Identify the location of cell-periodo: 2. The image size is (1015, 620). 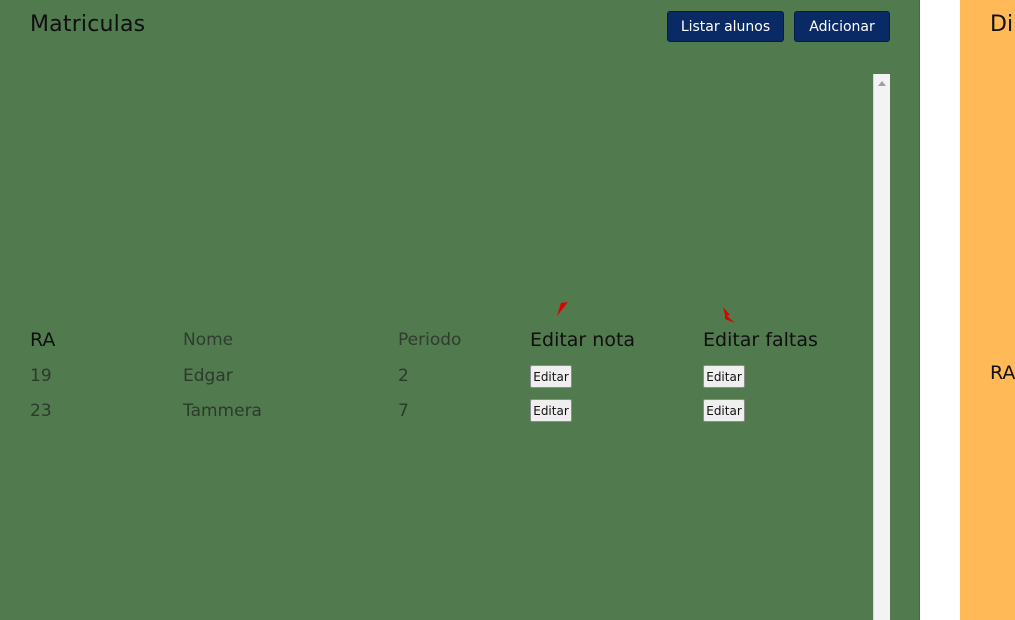
(403, 376).